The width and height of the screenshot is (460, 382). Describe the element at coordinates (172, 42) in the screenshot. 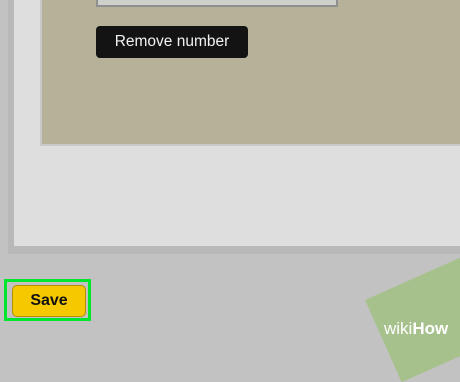

I see `remove-number-button: Remove number` at that location.